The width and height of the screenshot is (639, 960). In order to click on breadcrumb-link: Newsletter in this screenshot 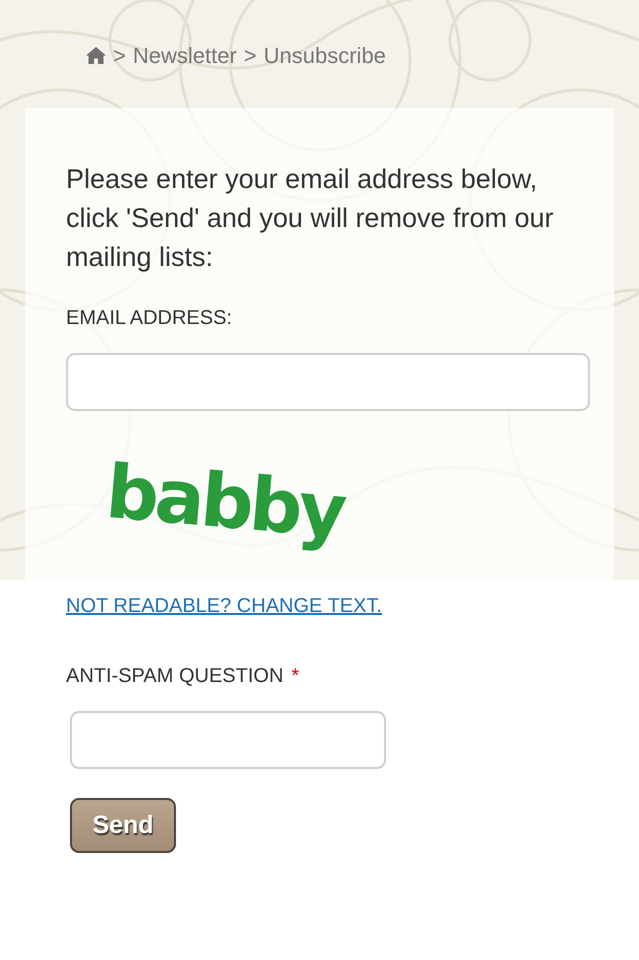, I will do `click(184, 56)`.